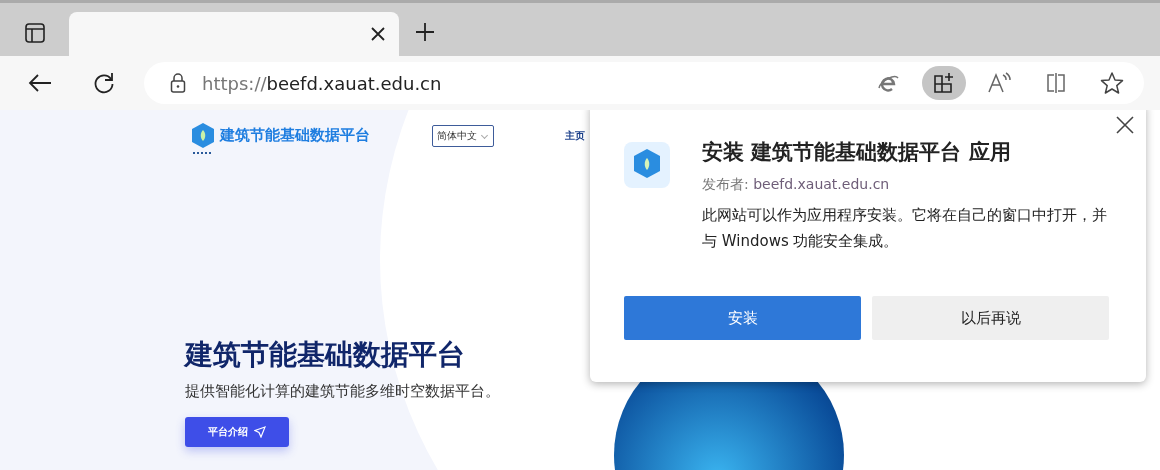 The image size is (1160, 470). Describe the element at coordinates (104, 83) in the screenshot. I see `refresh-icon` at that location.